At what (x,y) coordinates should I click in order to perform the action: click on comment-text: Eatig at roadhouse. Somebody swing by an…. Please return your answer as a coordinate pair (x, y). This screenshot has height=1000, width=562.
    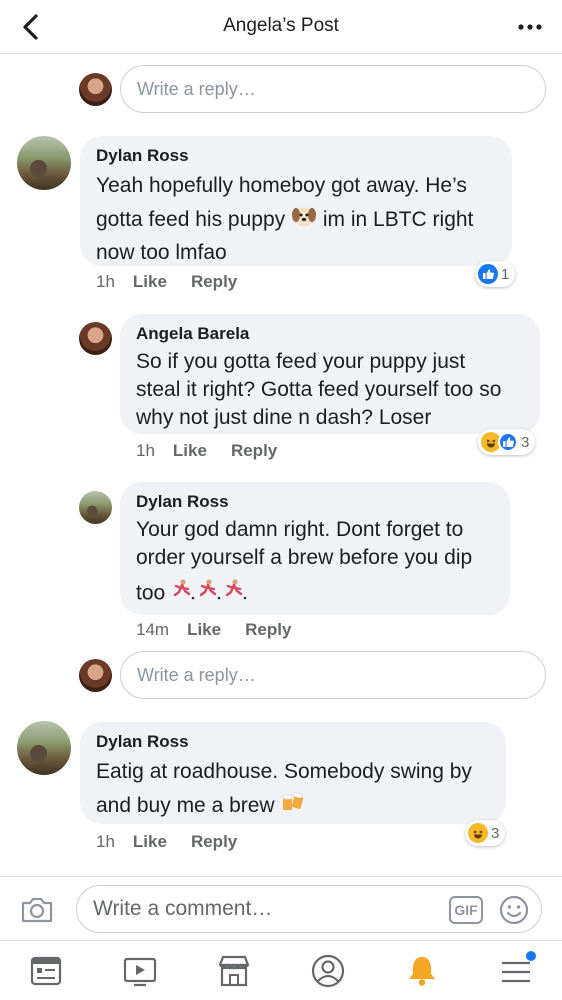
    Looking at the image, I should click on (293, 789).